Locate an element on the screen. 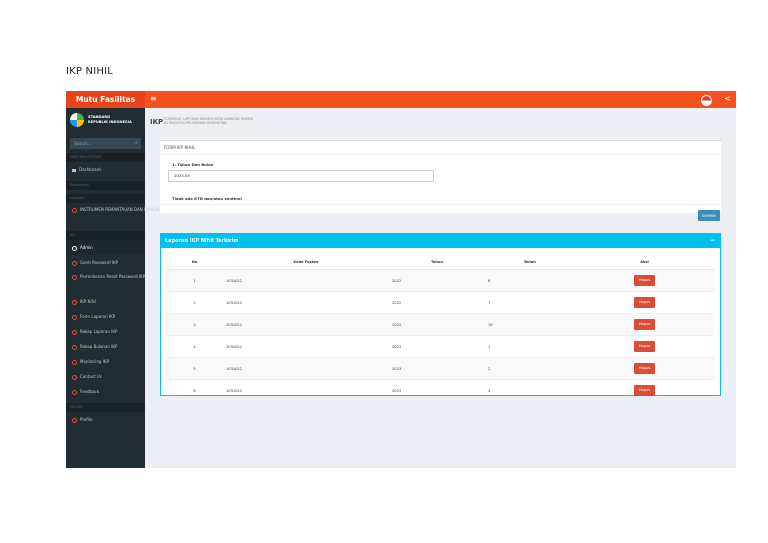  sidebar-item-label: IKP Nihil is located at coordinates (88, 301).